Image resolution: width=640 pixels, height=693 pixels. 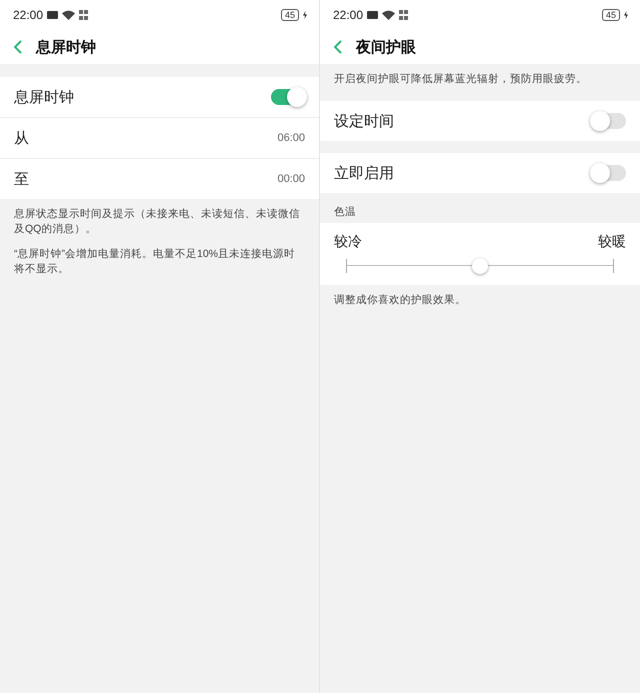 What do you see at coordinates (612, 242) in the screenshot?
I see `max-label: 较暖` at bounding box center [612, 242].